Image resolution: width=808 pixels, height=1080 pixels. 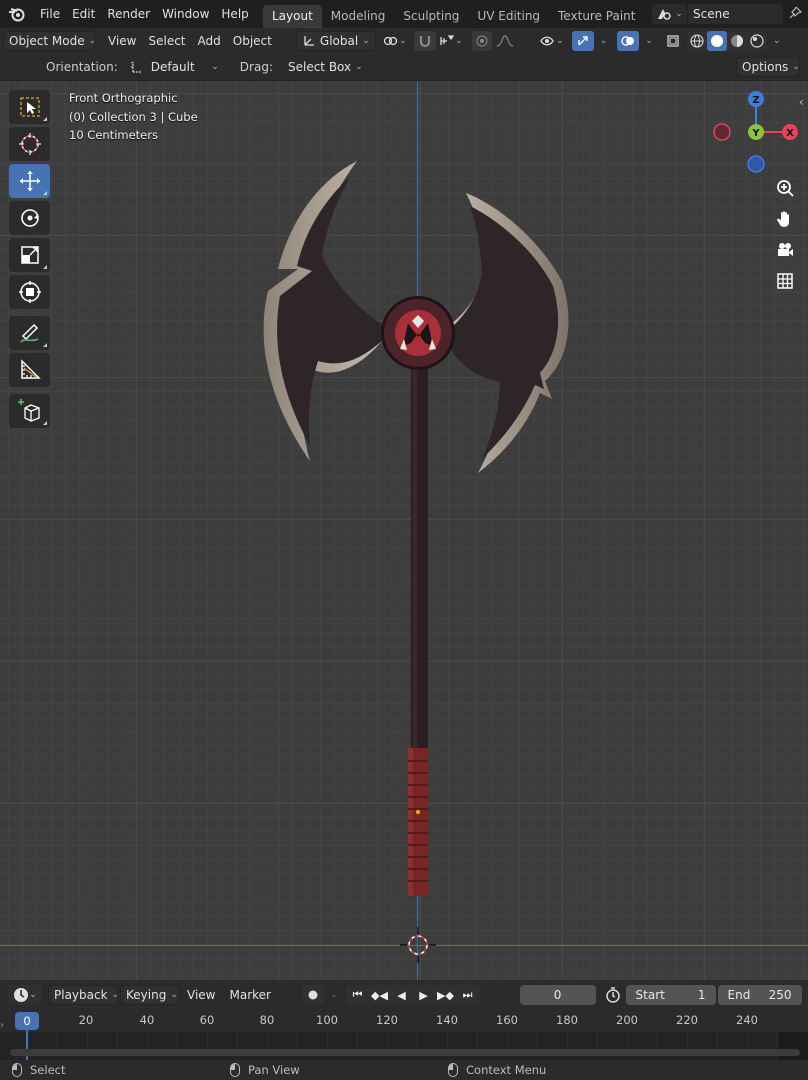 What do you see at coordinates (508, 16) in the screenshot?
I see `tab-uv-editing: UV Editing` at bounding box center [508, 16].